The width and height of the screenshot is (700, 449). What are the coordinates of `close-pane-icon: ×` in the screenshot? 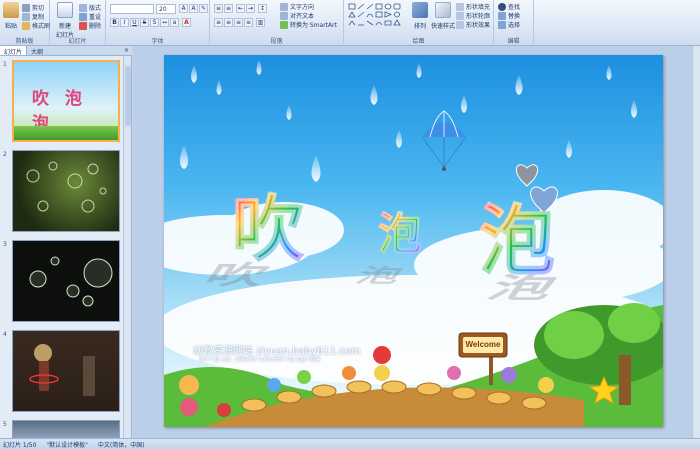 It's located at (126, 50).